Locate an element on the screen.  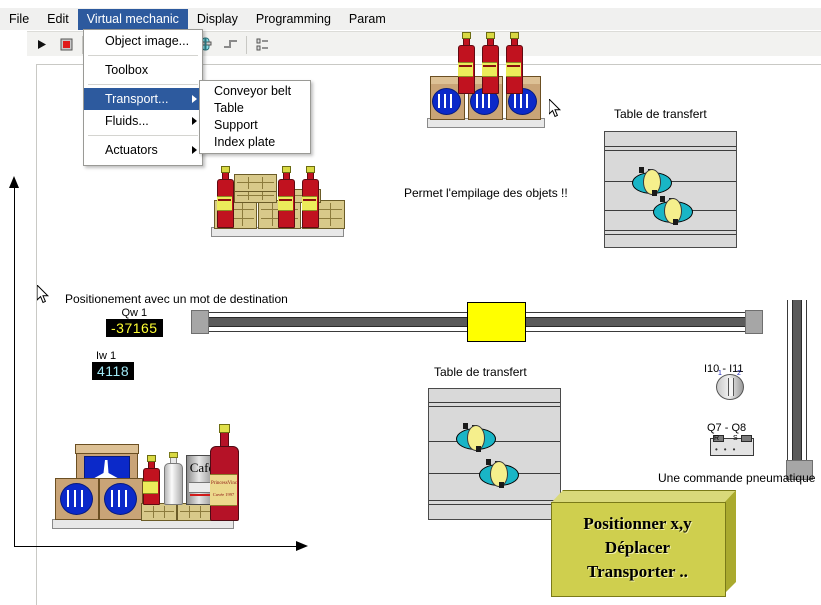
milk-bottle is located at coordinates (173, 478).